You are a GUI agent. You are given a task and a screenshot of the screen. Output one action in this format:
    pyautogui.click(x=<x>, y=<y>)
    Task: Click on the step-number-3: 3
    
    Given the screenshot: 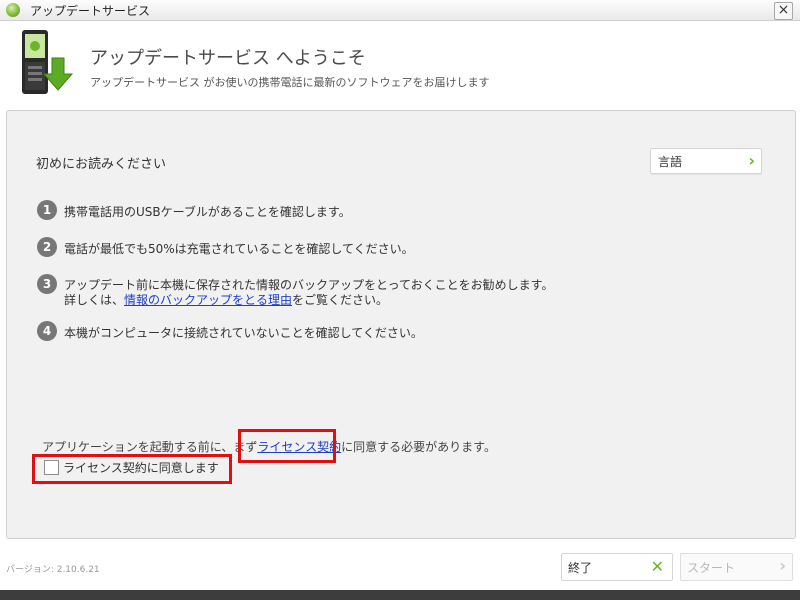 What is the action you would take?
    pyautogui.click(x=47, y=284)
    